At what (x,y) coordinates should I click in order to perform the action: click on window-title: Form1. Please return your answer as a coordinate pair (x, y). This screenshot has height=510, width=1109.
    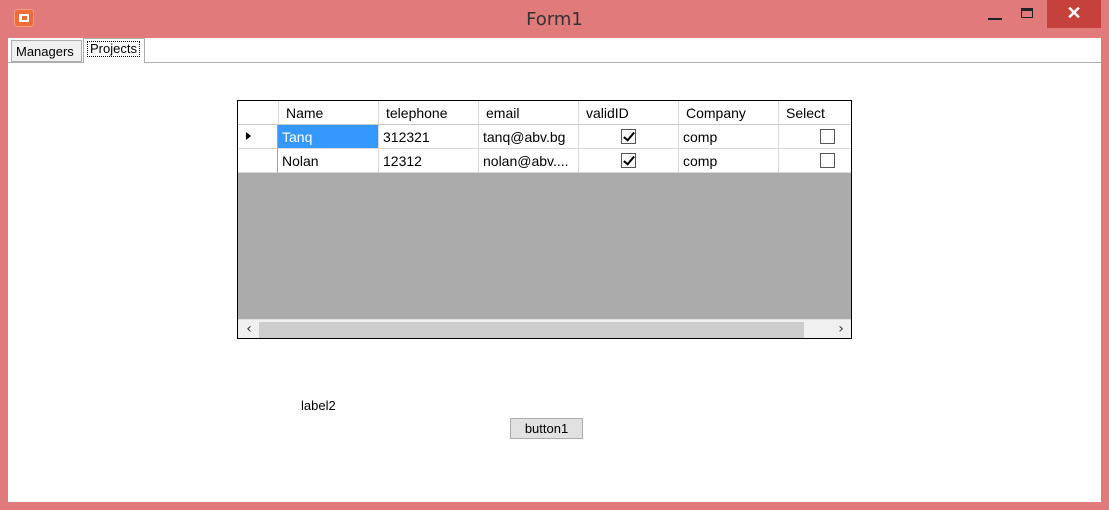
    Looking at the image, I should click on (554, 19).